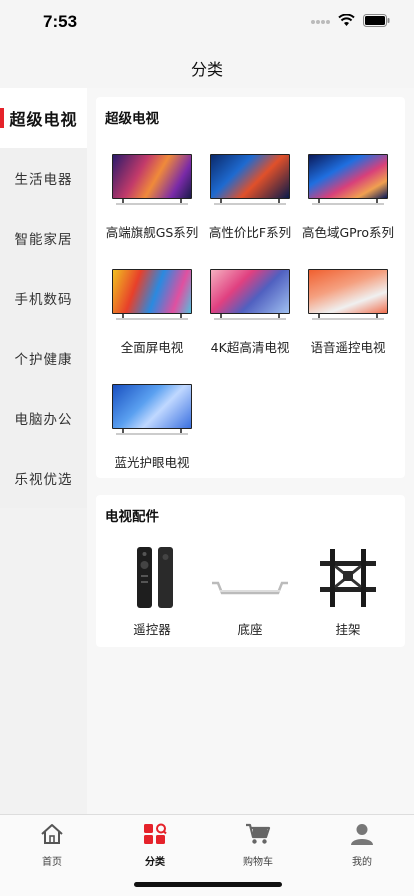 Image resolution: width=414 pixels, height=896 pixels. I want to click on page-title: 分类, so click(206, 69).